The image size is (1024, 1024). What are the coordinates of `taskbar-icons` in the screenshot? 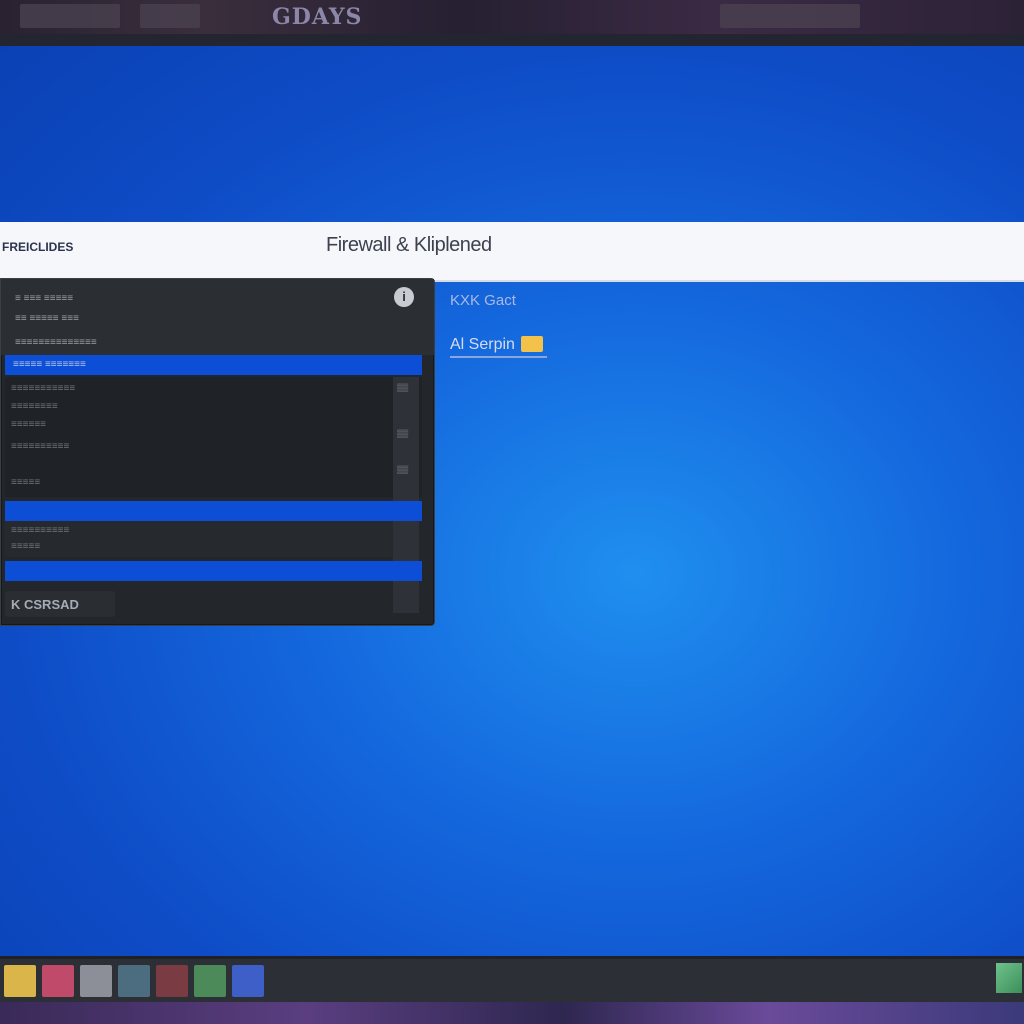 It's located at (134, 982).